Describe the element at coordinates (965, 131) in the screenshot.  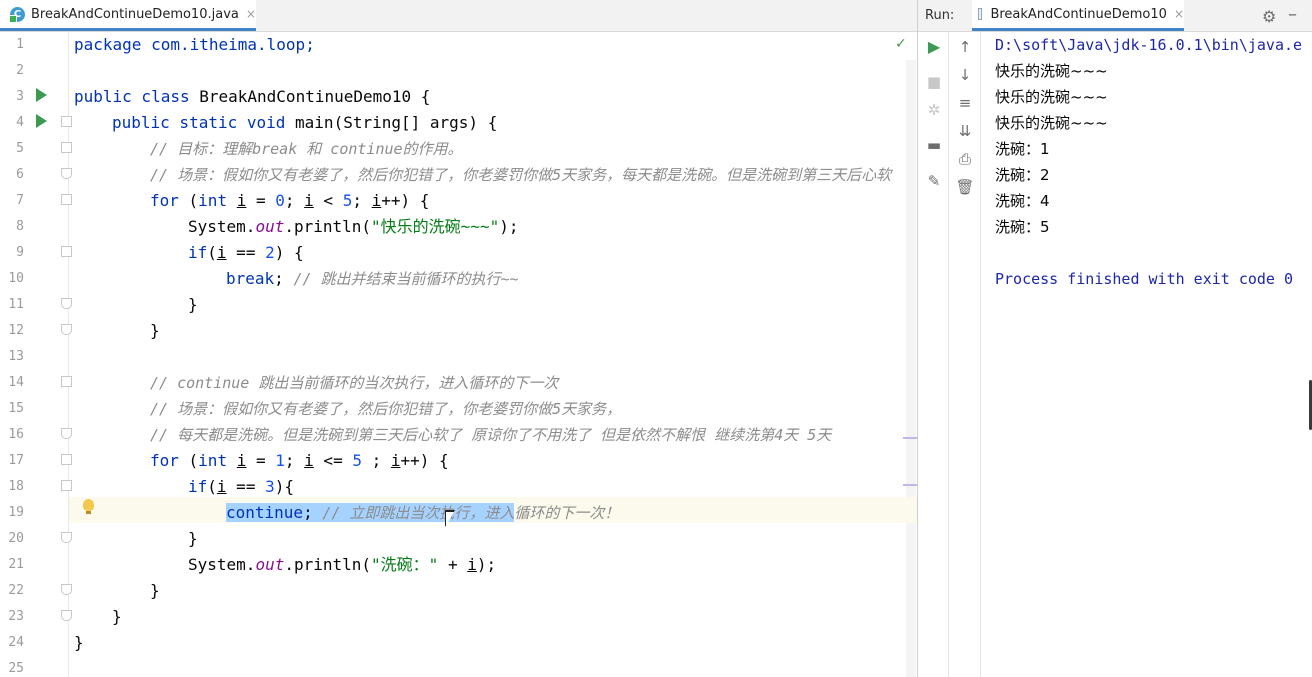
I see `scroll-to-end-icon: ⇊` at that location.